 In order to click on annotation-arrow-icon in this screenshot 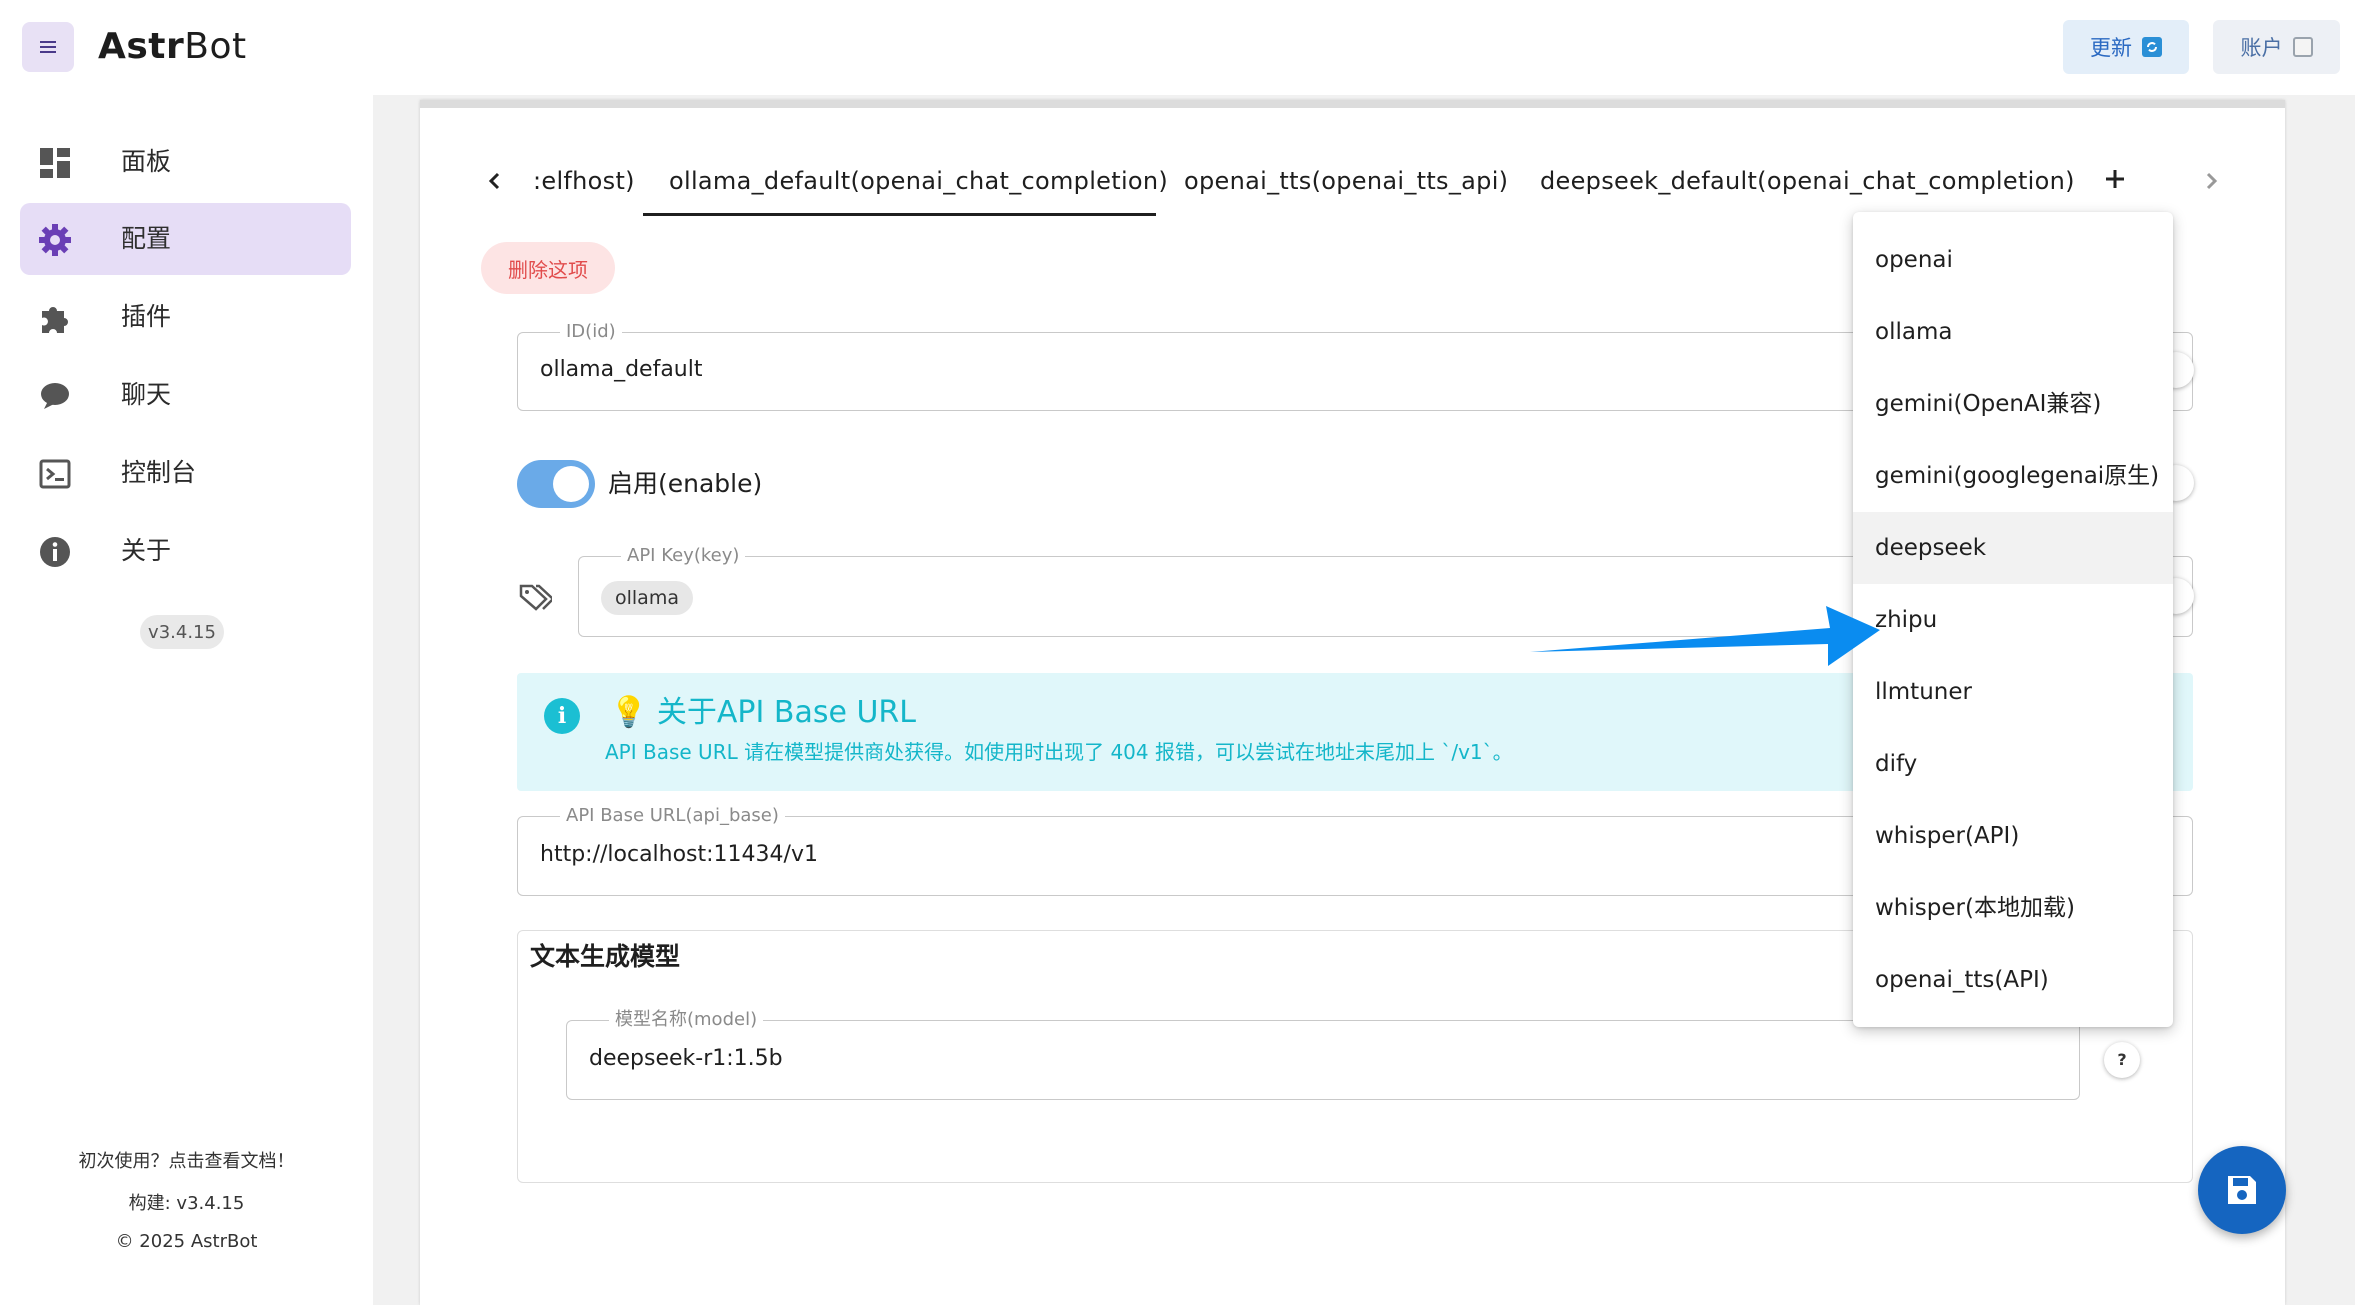, I will do `click(1705, 636)`.